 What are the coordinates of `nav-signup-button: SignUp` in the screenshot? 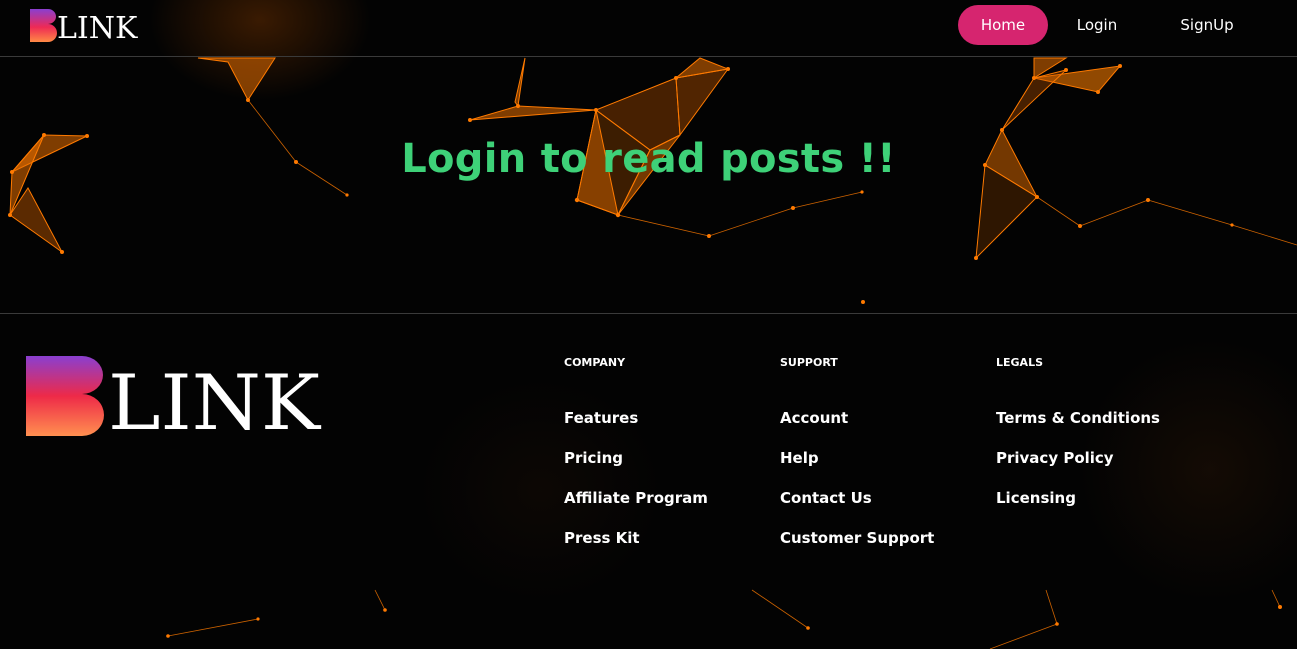 It's located at (1207, 25).